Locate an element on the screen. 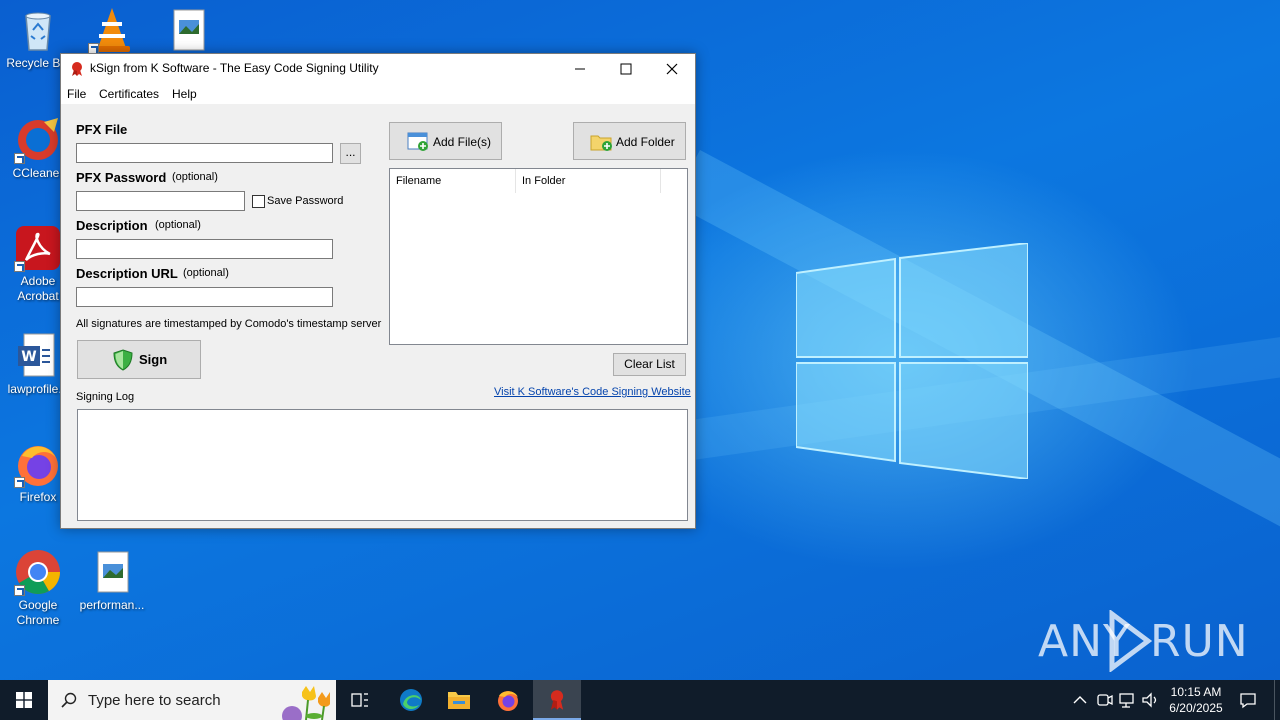  sign-button-label: Sign is located at coordinates (153, 359).